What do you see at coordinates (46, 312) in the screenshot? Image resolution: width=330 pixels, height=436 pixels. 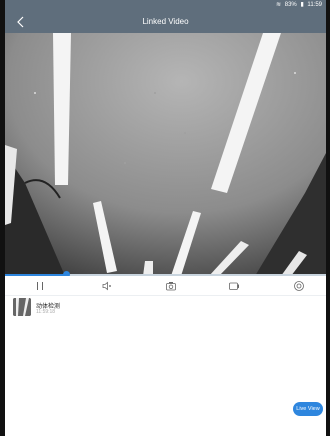 I see `event-time: 11:59:18` at bounding box center [46, 312].